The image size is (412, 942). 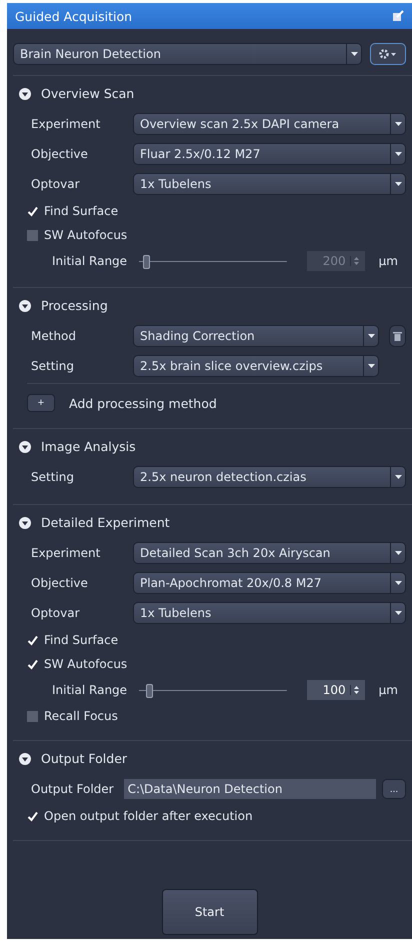 What do you see at coordinates (81, 716) in the screenshot?
I see `checkbox-label: Recall Focus` at bounding box center [81, 716].